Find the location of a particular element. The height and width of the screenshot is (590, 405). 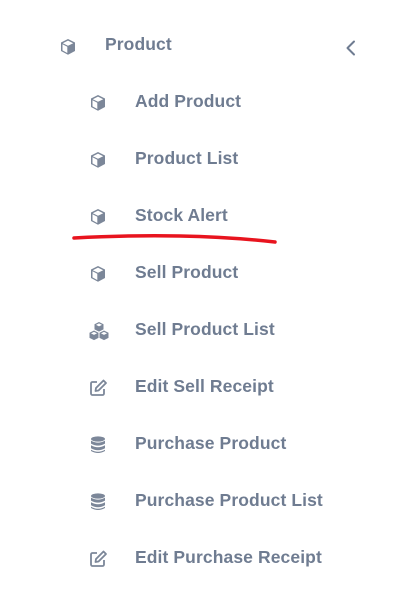

sidebar-item-label: Sell Product List is located at coordinates (205, 329).